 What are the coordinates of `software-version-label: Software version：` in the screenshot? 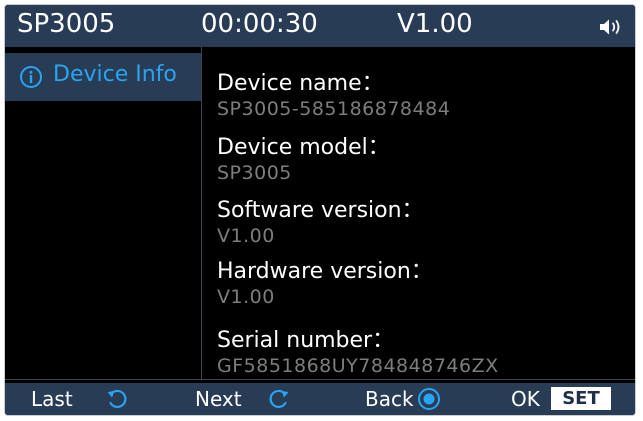 It's located at (320, 210).